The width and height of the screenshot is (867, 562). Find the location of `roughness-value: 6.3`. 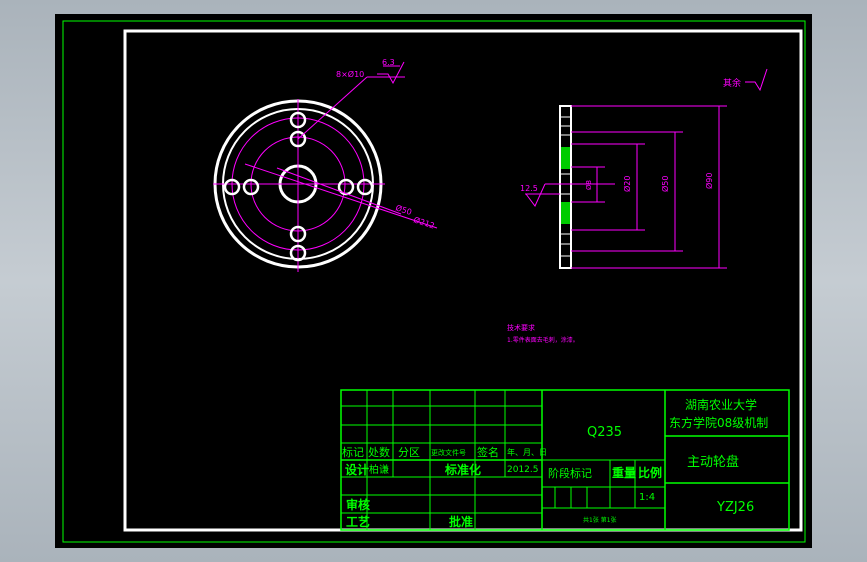

roughness-value: 6.3 is located at coordinates (388, 62).